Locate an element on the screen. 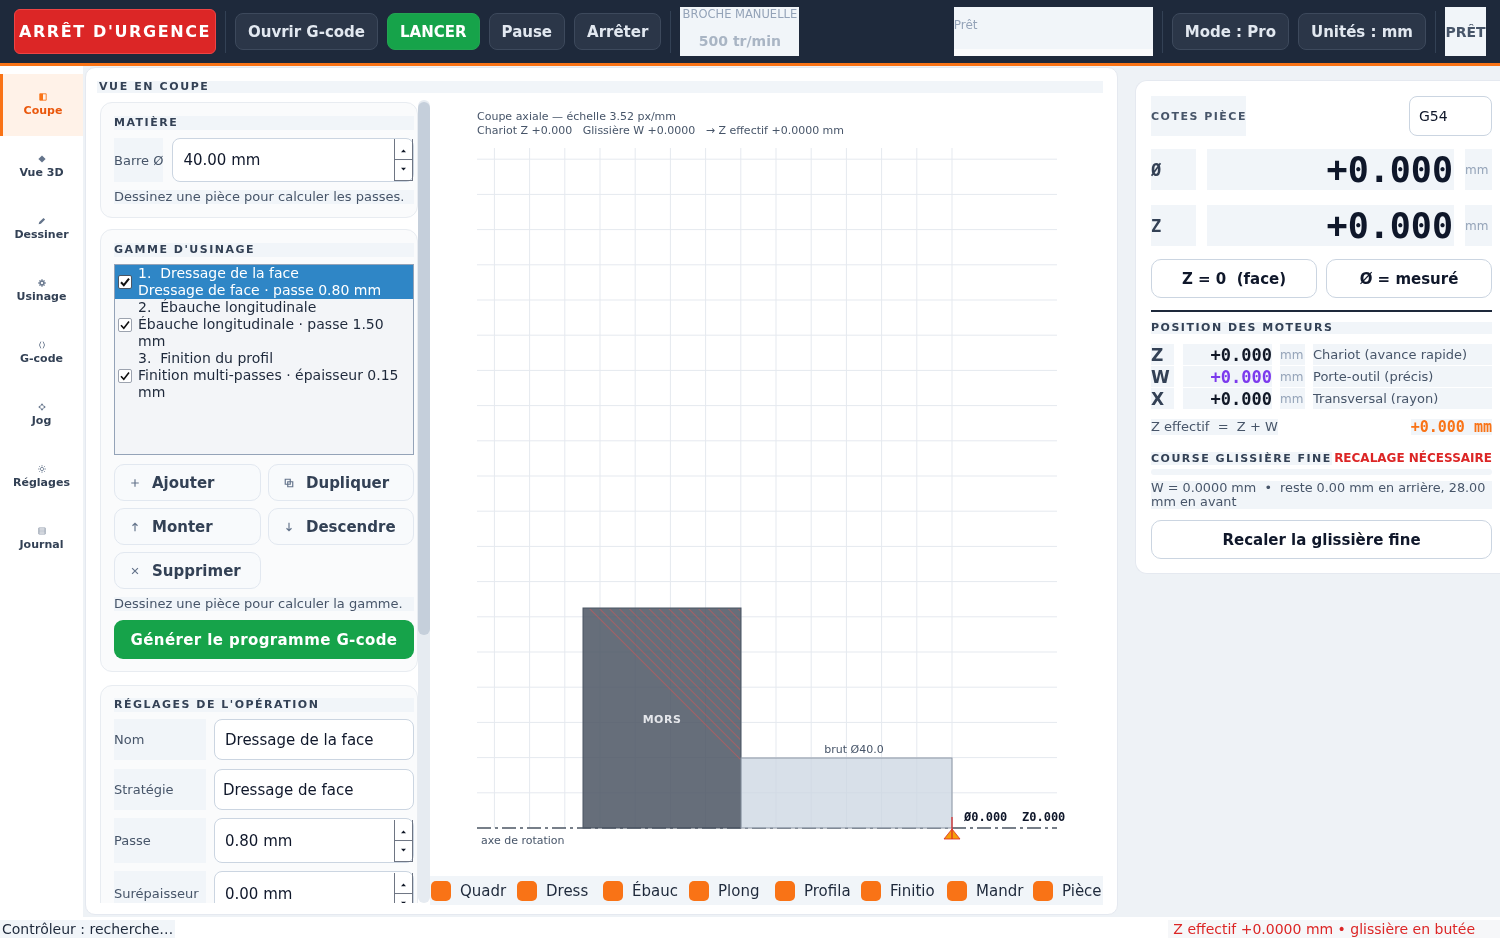 This screenshot has width=1500, height=940. sidebar-tab: Usinage is located at coordinates (41, 291).